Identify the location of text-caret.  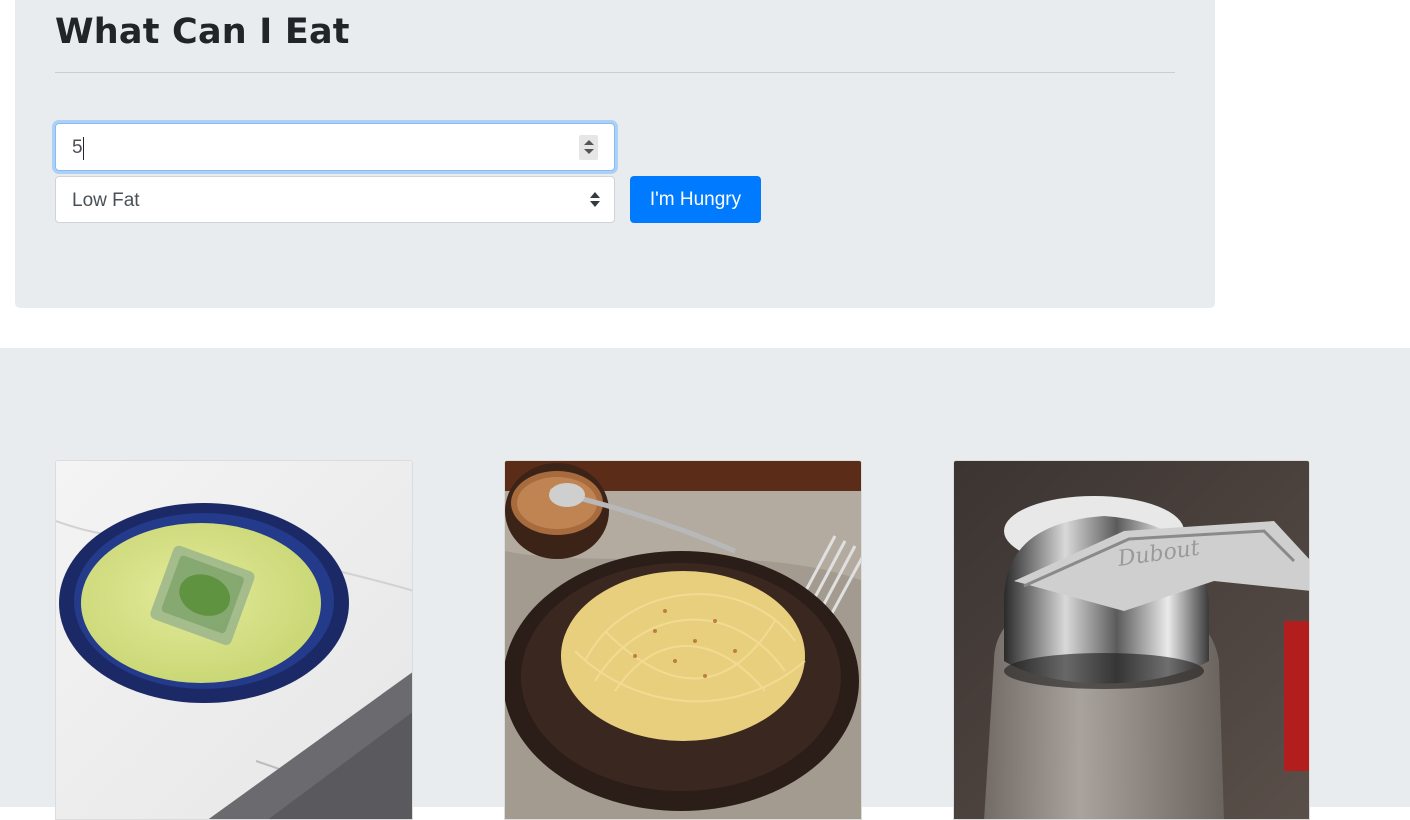
(83, 148).